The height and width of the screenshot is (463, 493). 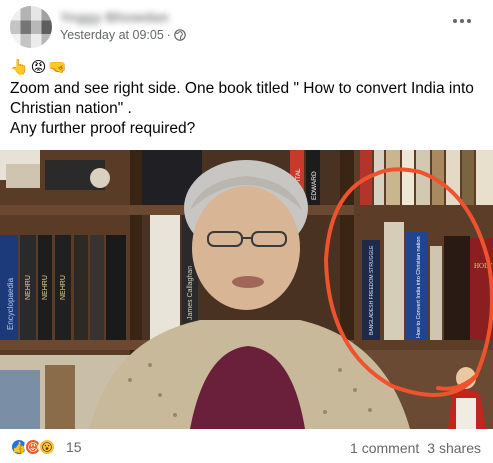 What do you see at coordinates (31, 27) in the screenshot?
I see `author-avatar` at bounding box center [31, 27].